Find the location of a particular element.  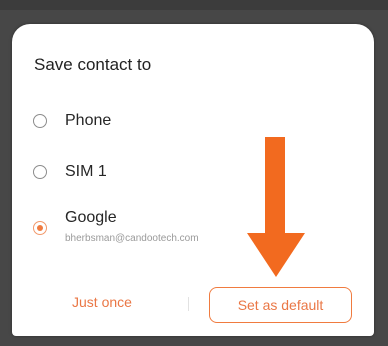

down-arrow-icon is located at coordinates (276, 207).